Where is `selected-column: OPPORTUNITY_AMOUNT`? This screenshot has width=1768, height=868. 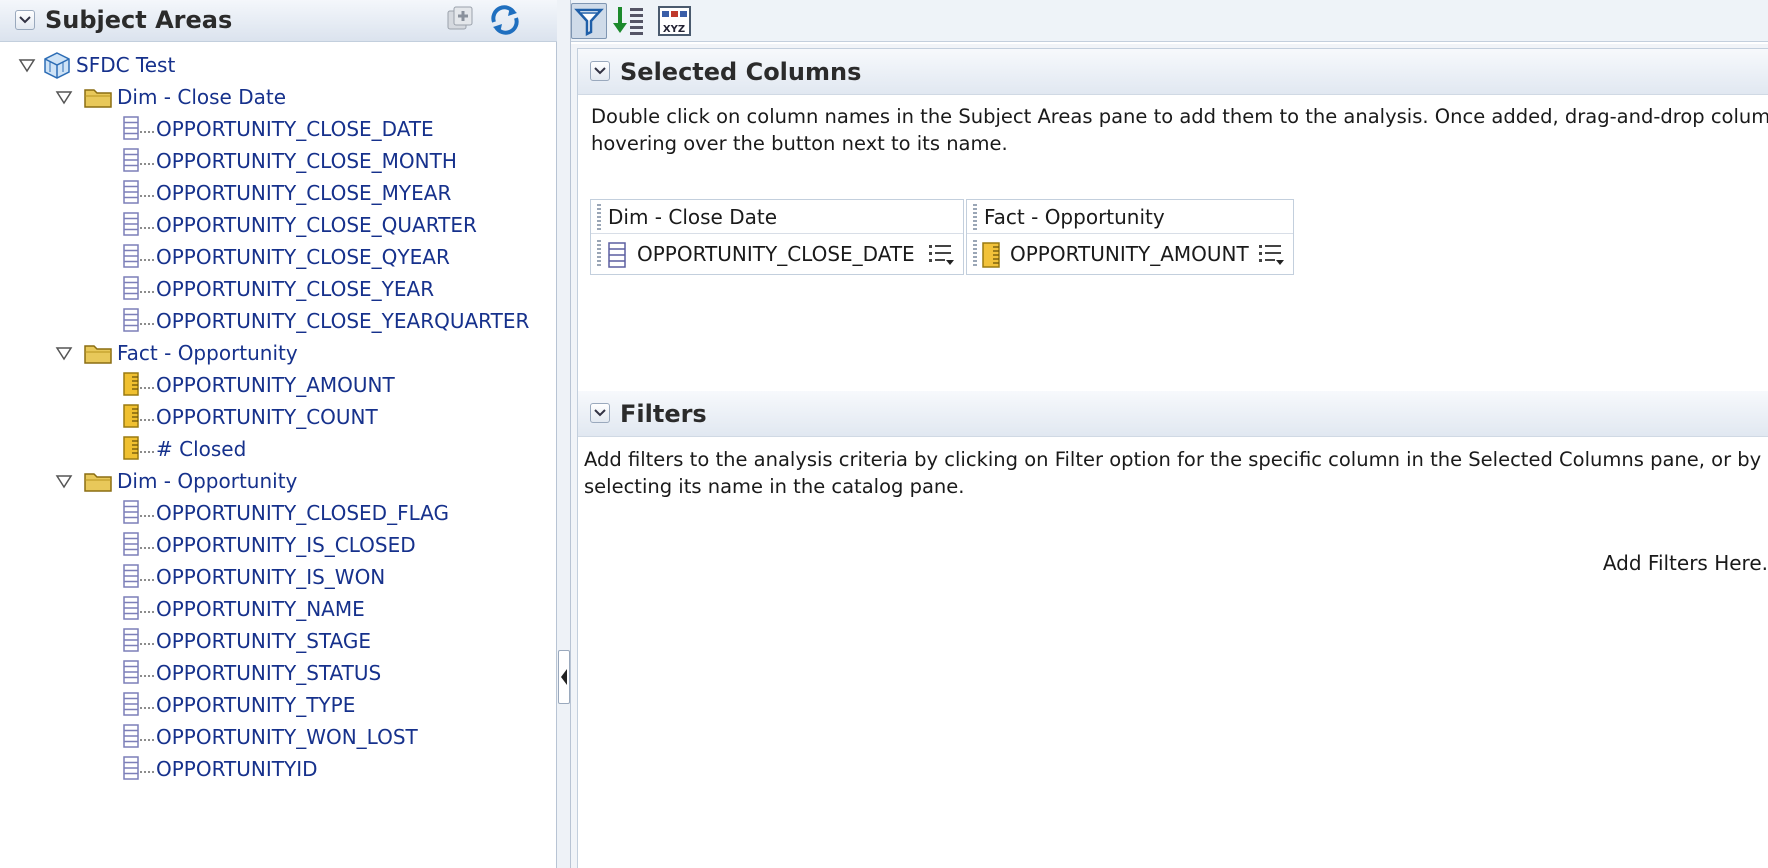
selected-column: OPPORTUNITY_AMOUNT is located at coordinates (1130, 254).